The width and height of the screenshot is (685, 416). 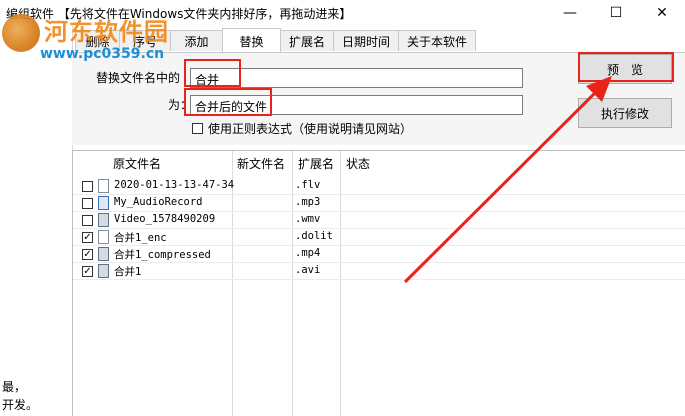 What do you see at coordinates (145, 40) in the screenshot?
I see `tab-sequence: 序号` at bounding box center [145, 40].